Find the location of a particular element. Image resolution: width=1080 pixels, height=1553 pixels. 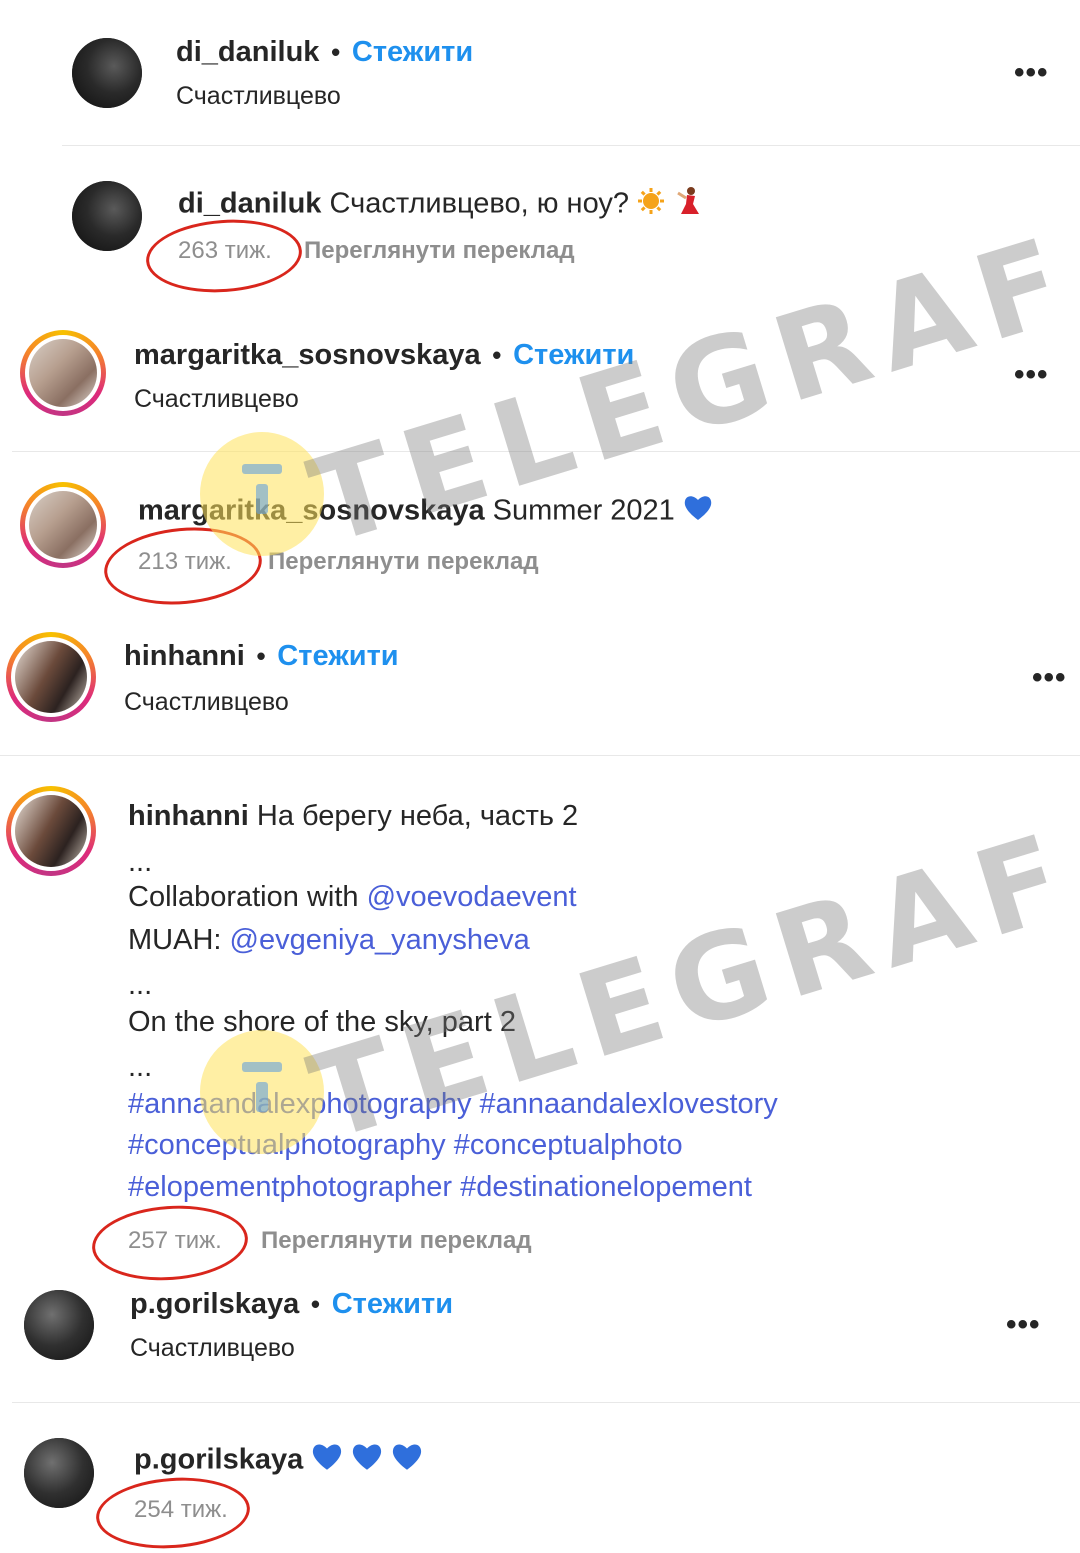

caption-line-muah: MUAH: @evgeniya_yanysheva is located at coordinates (329, 940).